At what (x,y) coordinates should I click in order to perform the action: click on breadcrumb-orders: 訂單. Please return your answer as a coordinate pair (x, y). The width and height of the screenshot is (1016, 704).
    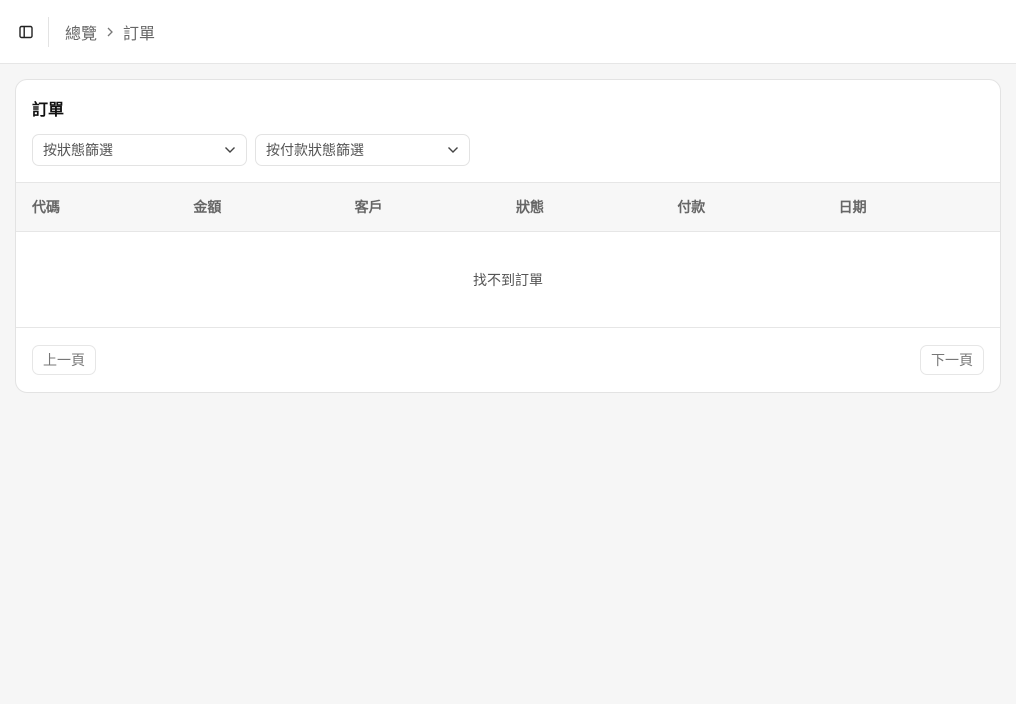
    Looking at the image, I should click on (139, 32).